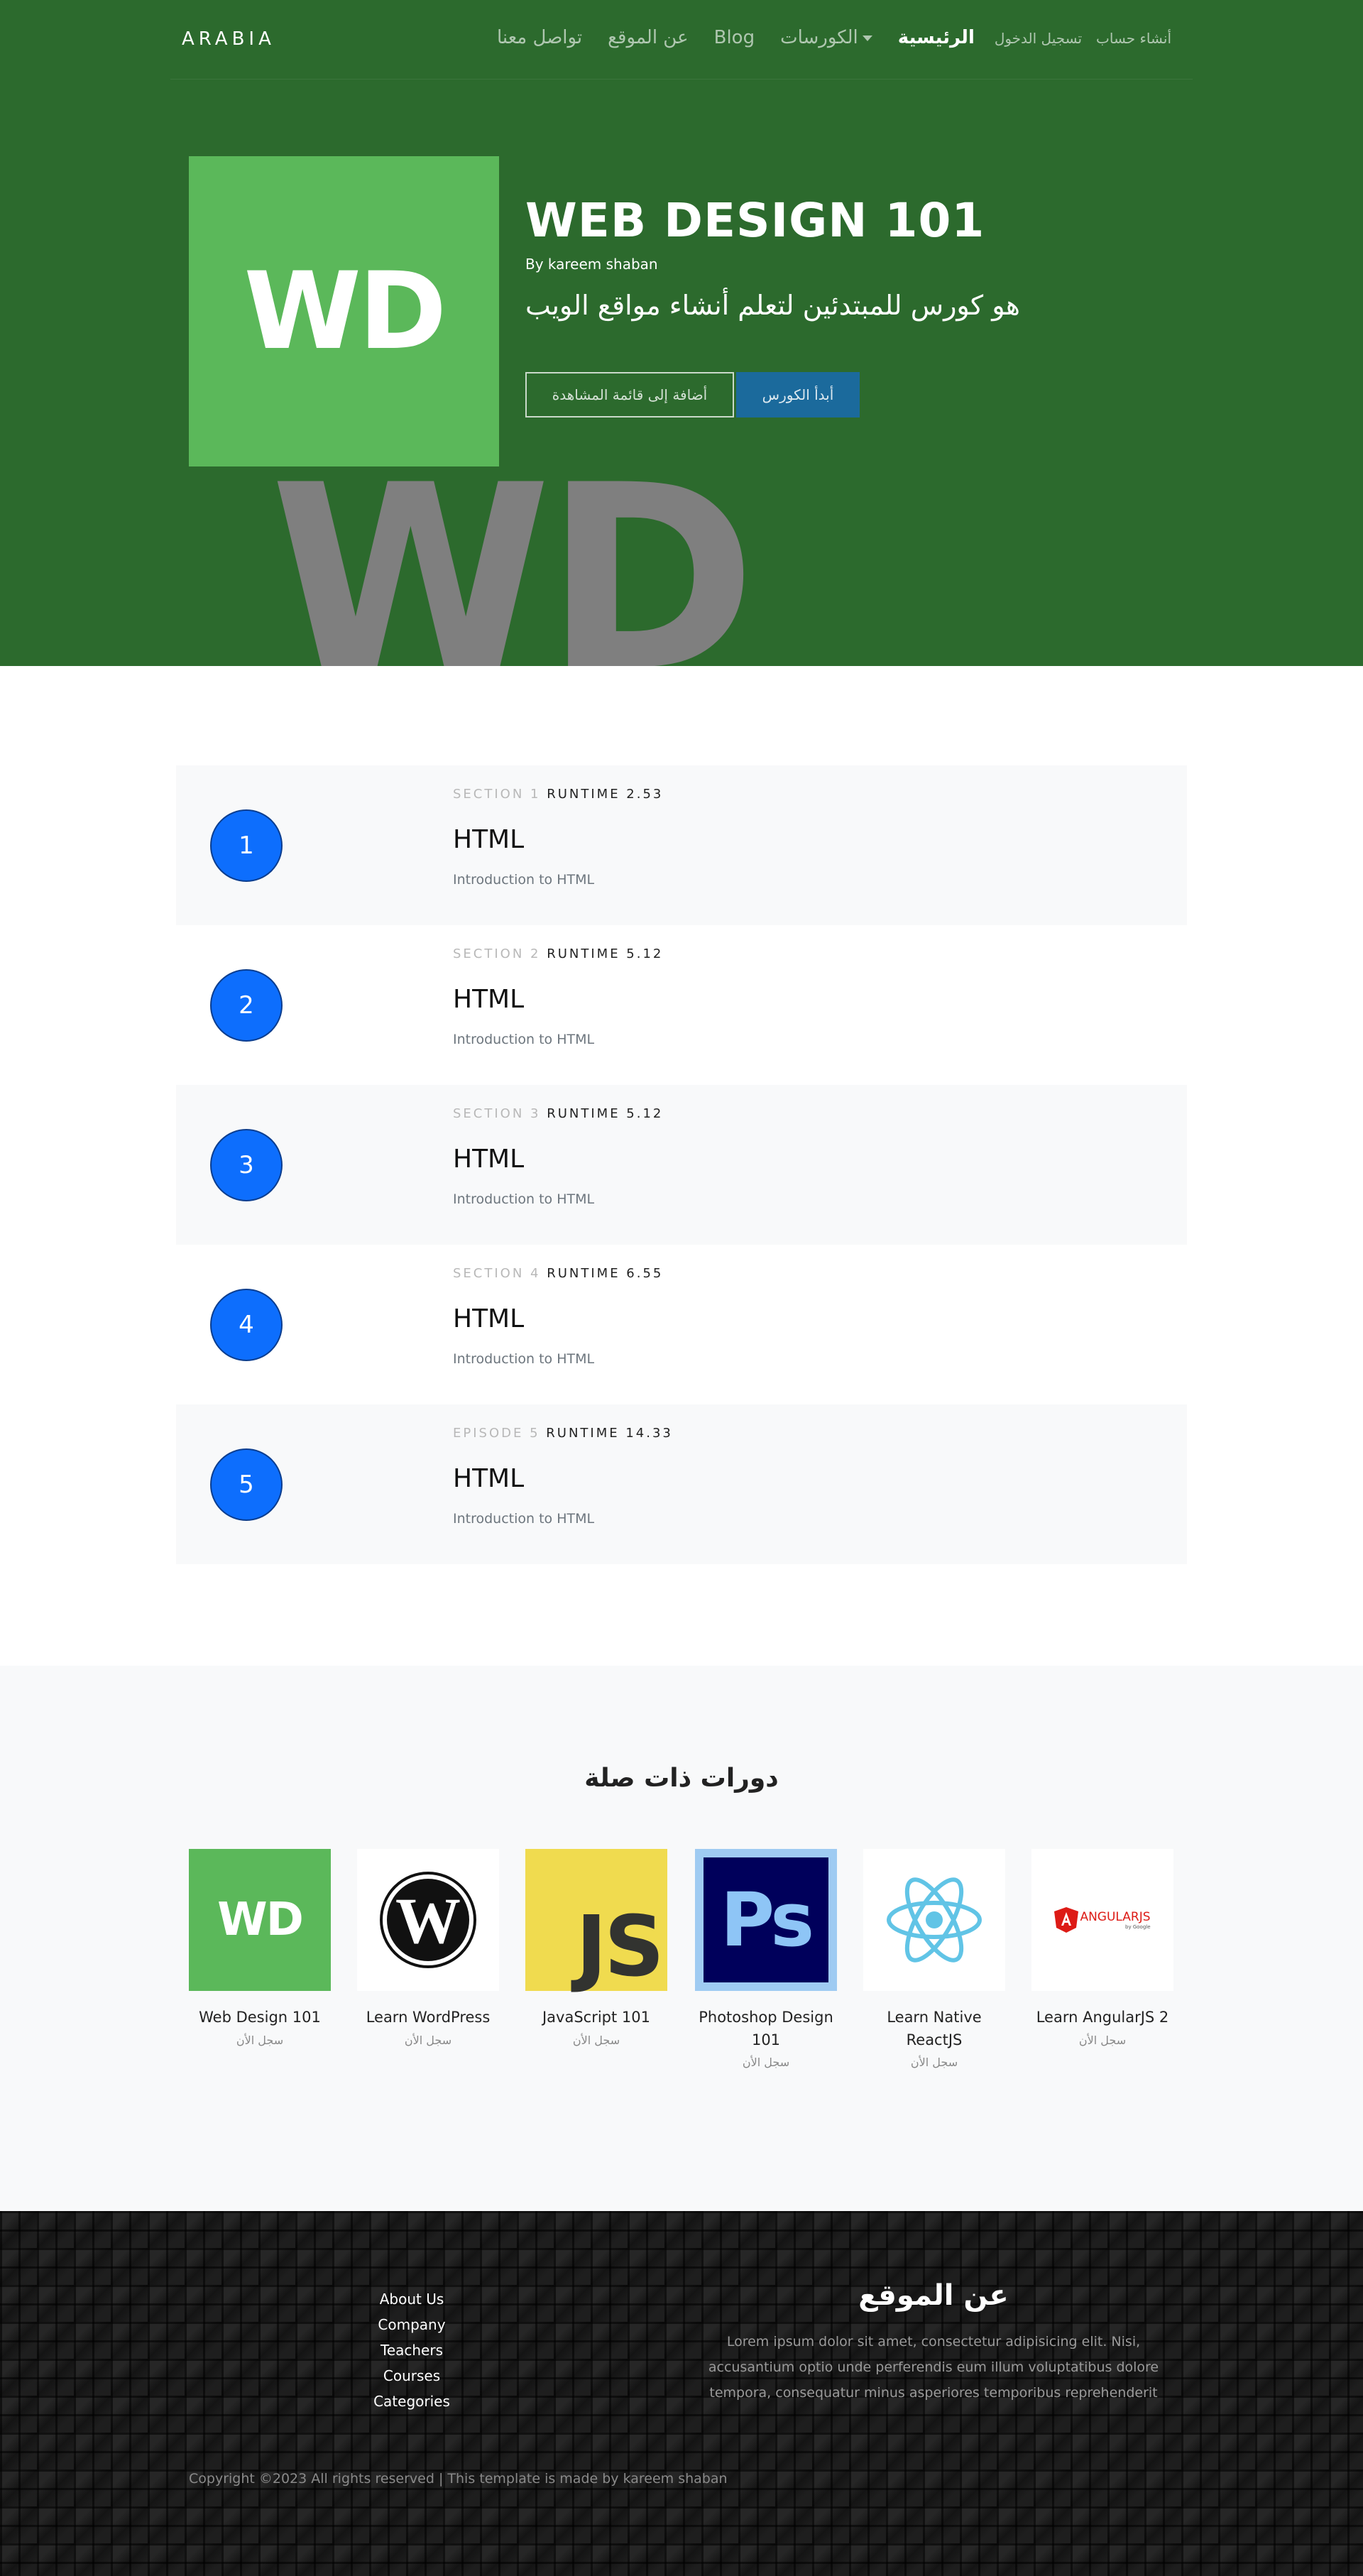 Image resolution: width=1363 pixels, height=2576 pixels. I want to click on section-label: SECTION 1, so click(497, 794).